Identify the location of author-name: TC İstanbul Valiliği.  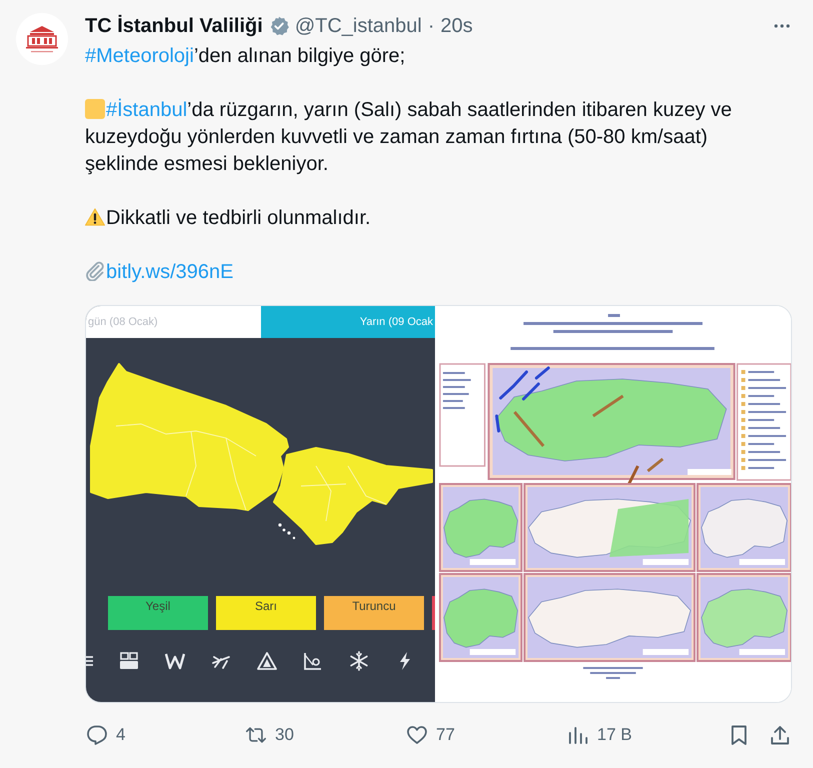
(174, 26).